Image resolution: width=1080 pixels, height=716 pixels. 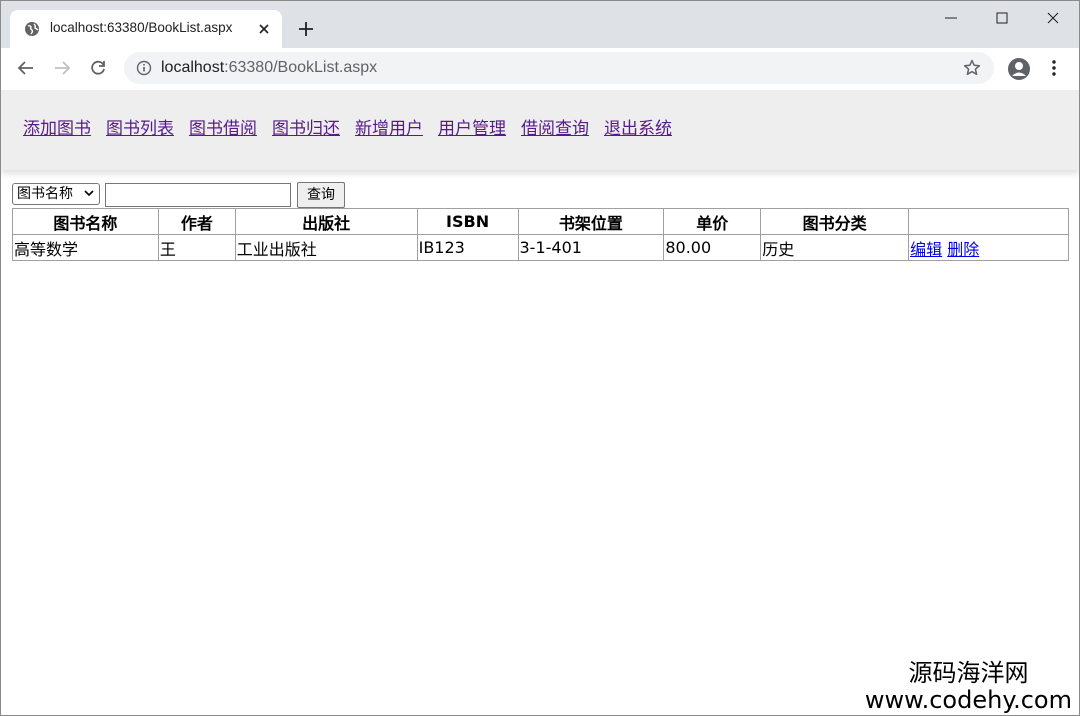 What do you see at coordinates (26, 68) in the screenshot?
I see `back-arrow-icon` at bounding box center [26, 68].